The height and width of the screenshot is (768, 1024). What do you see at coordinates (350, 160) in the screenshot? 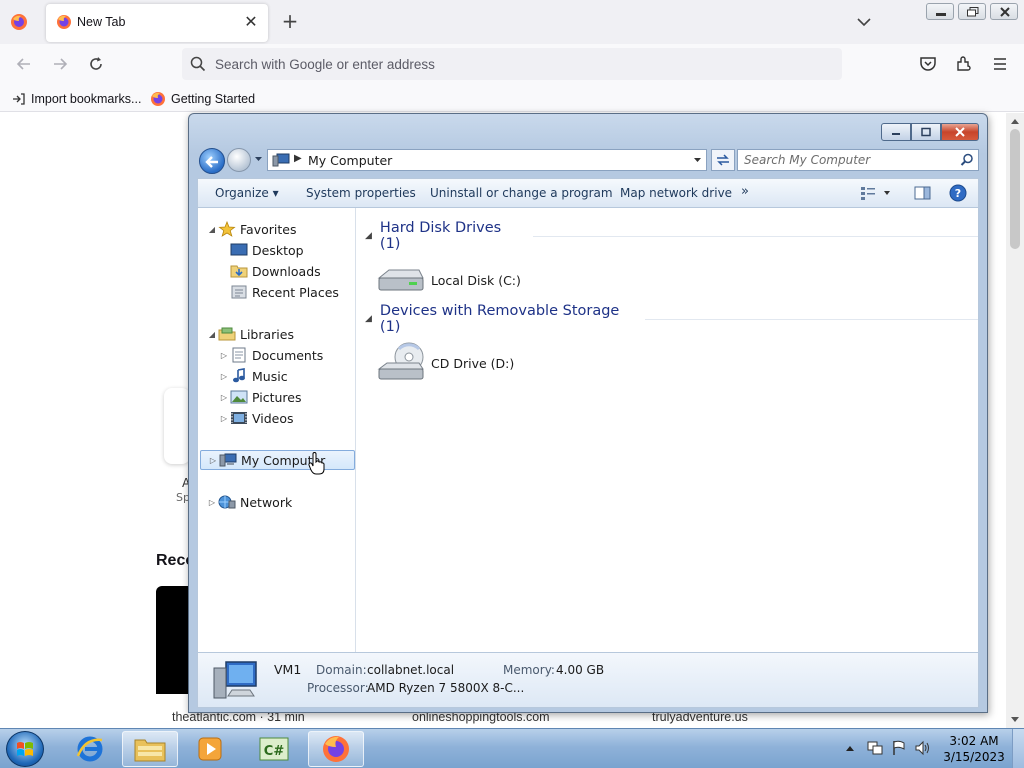
I see `address-breadcrumb: My Computer` at bounding box center [350, 160].